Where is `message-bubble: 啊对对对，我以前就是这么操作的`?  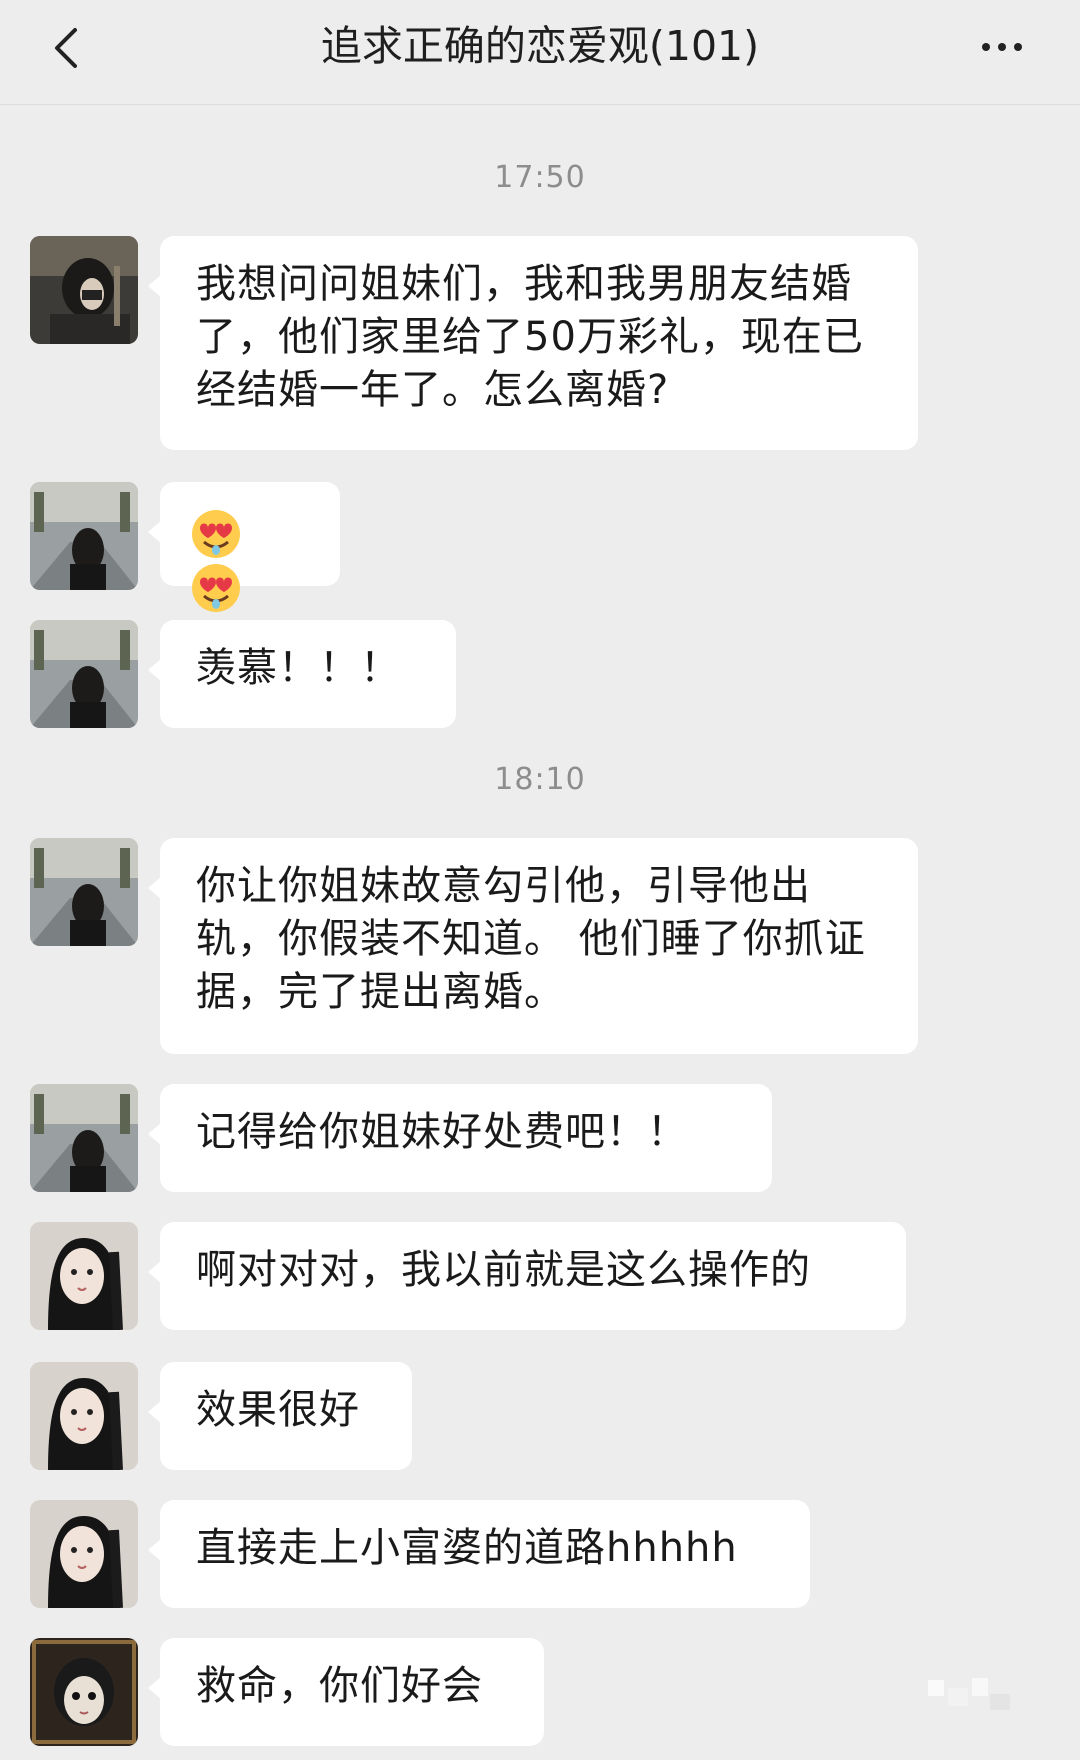
message-bubble: 啊对对对，我以前就是这么操作的 is located at coordinates (527, 1276).